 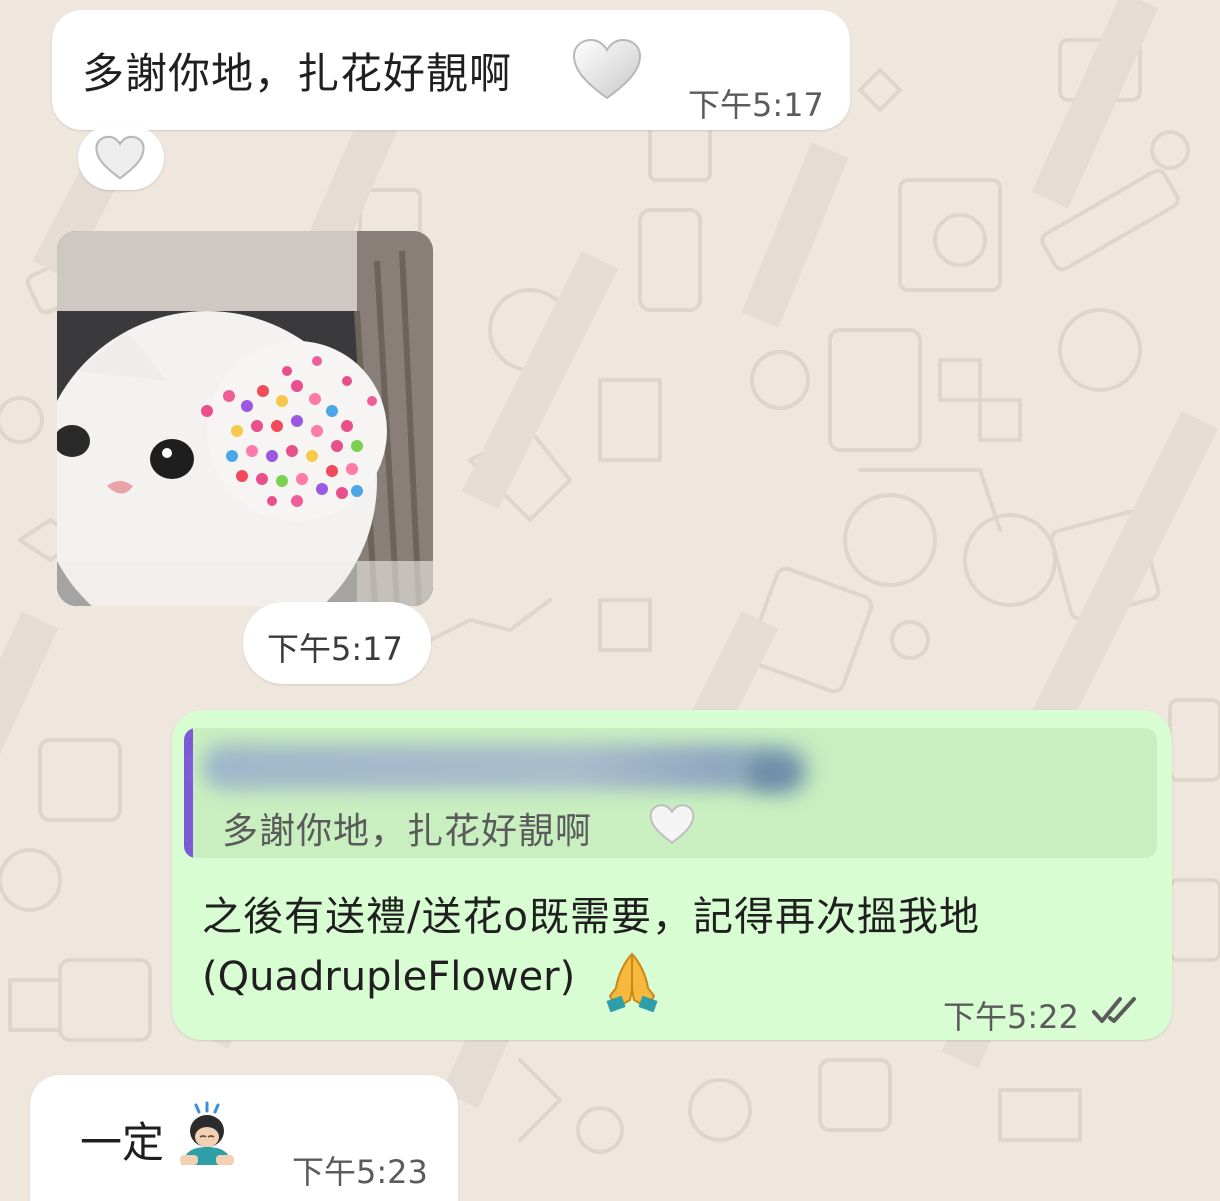 I want to click on cat-photo, so click(x=245, y=418).